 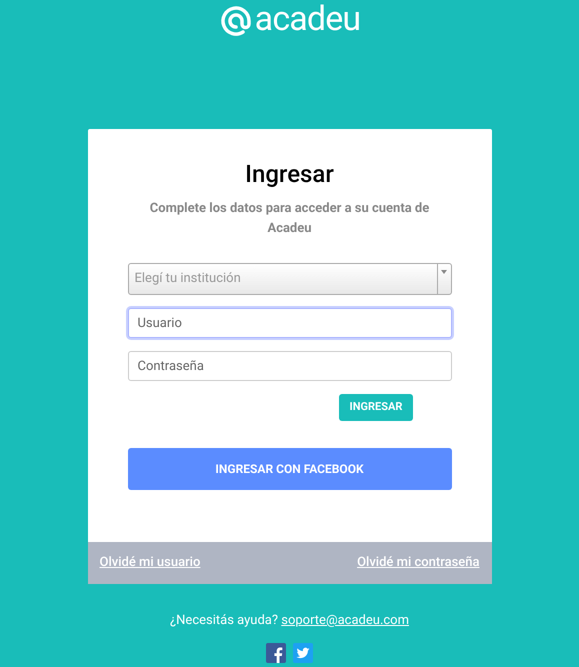 What do you see at coordinates (290, 366) in the screenshot?
I see `input-field: Contraseña` at bounding box center [290, 366].